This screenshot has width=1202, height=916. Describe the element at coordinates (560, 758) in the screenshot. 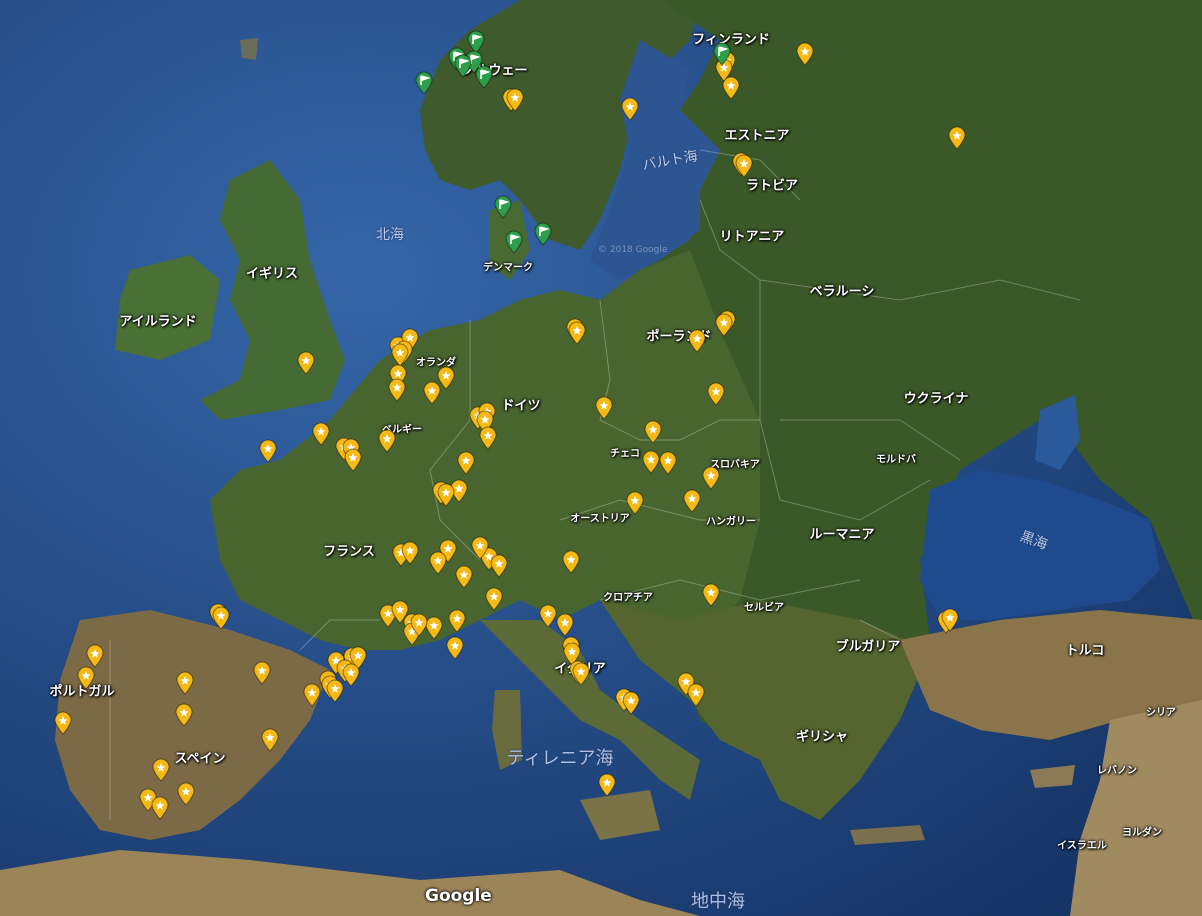

I see `label-tyrrhenian-sea: ティレニア海` at that location.